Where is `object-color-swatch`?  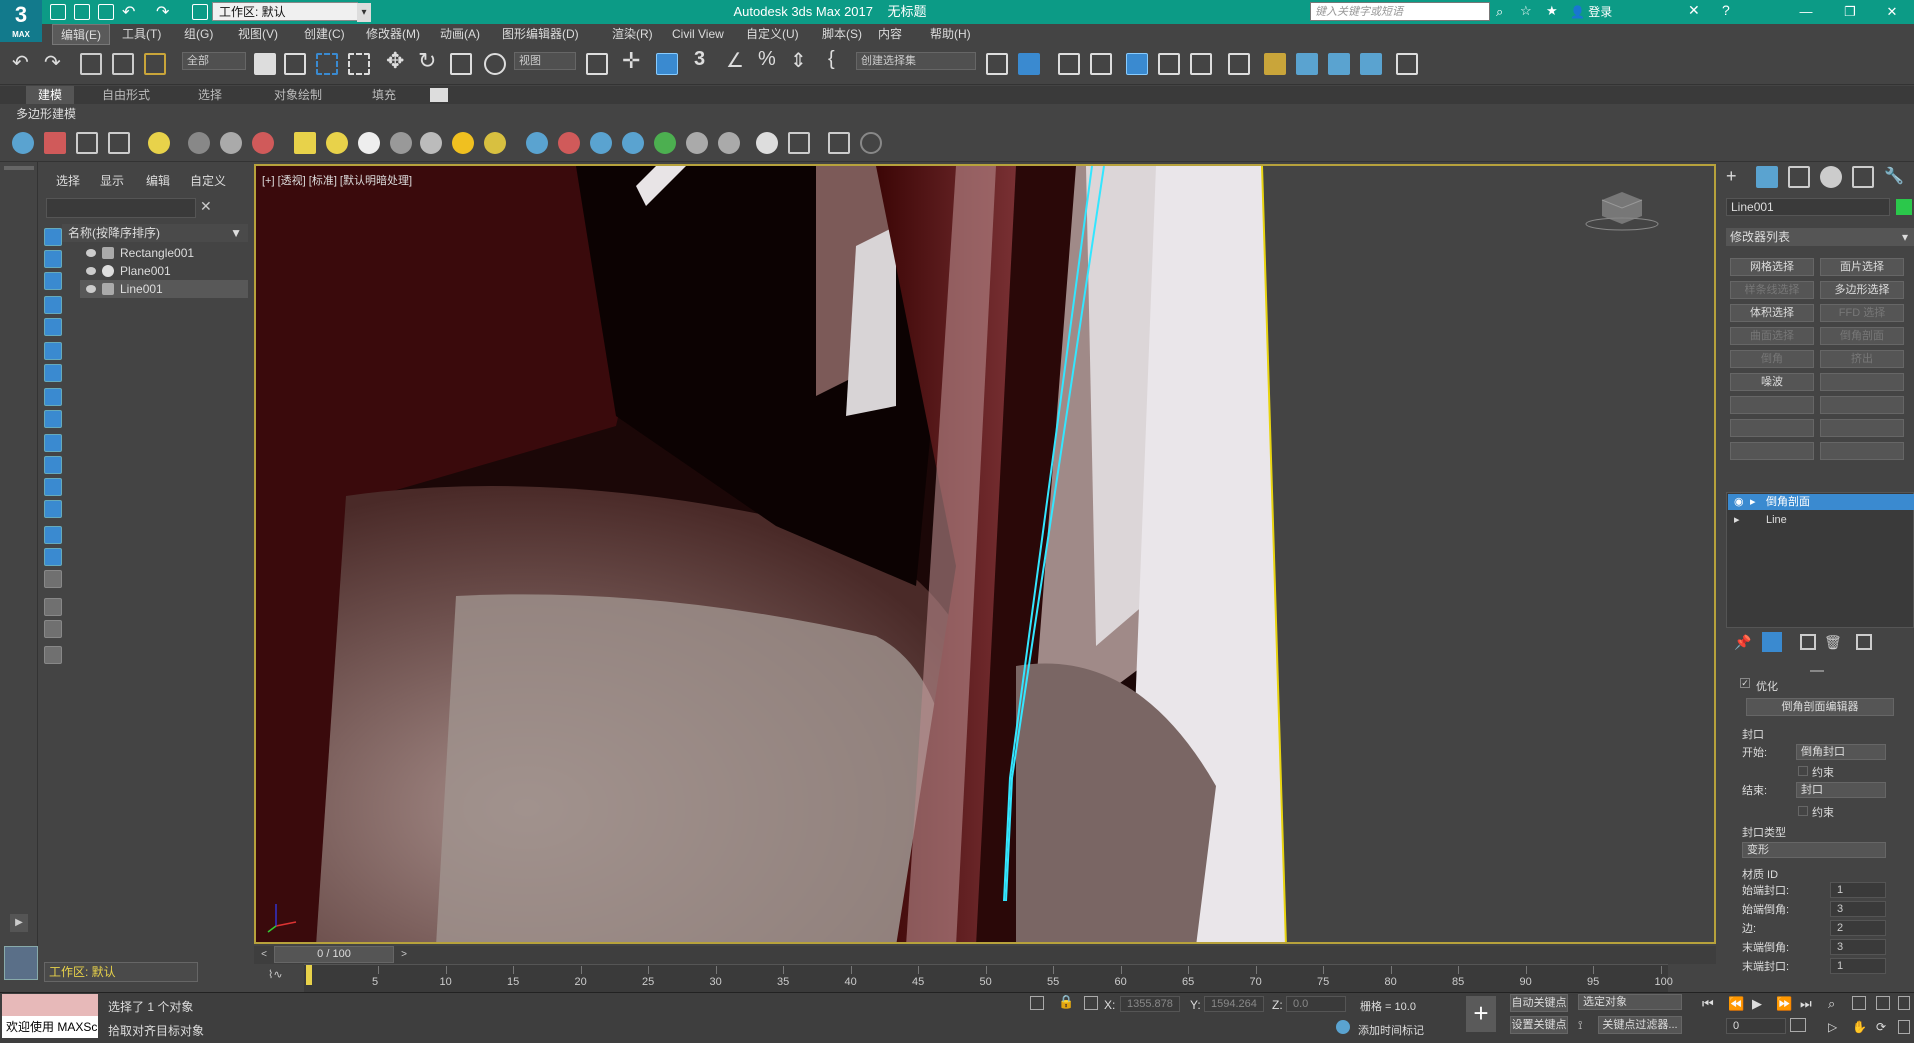 object-color-swatch is located at coordinates (1904, 207).